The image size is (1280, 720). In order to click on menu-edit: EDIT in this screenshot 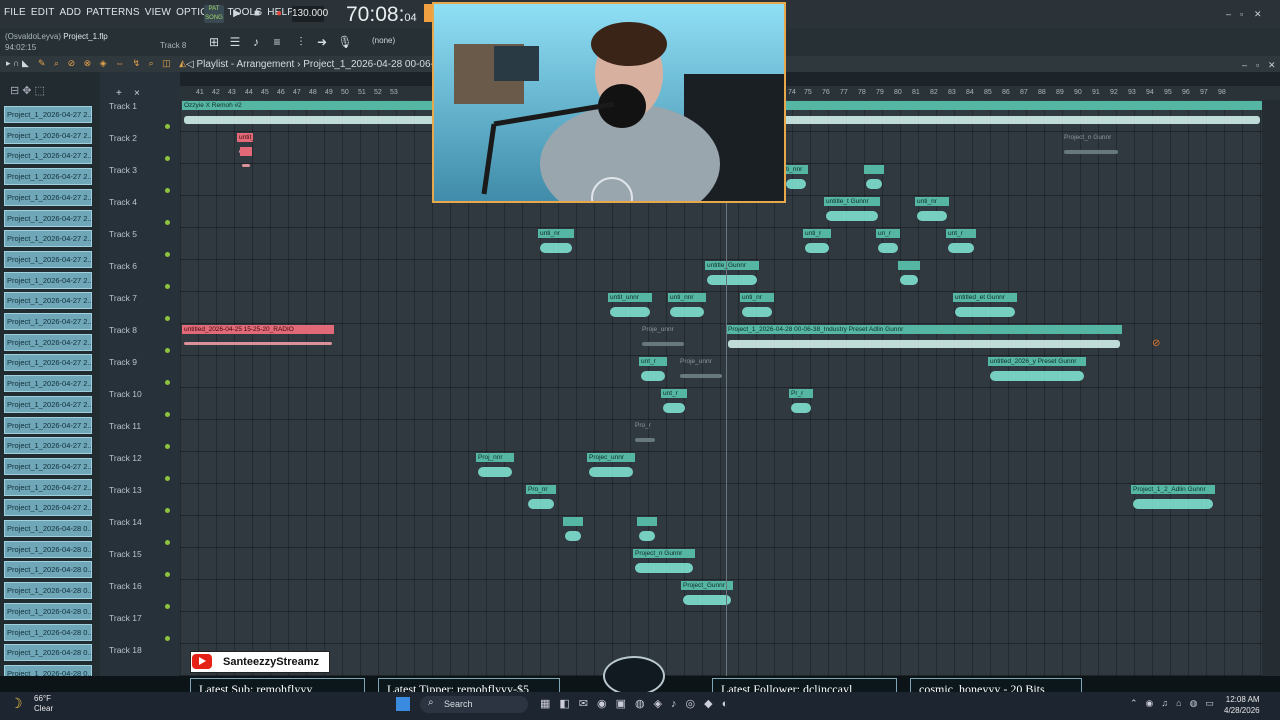, I will do `click(43, 12)`.